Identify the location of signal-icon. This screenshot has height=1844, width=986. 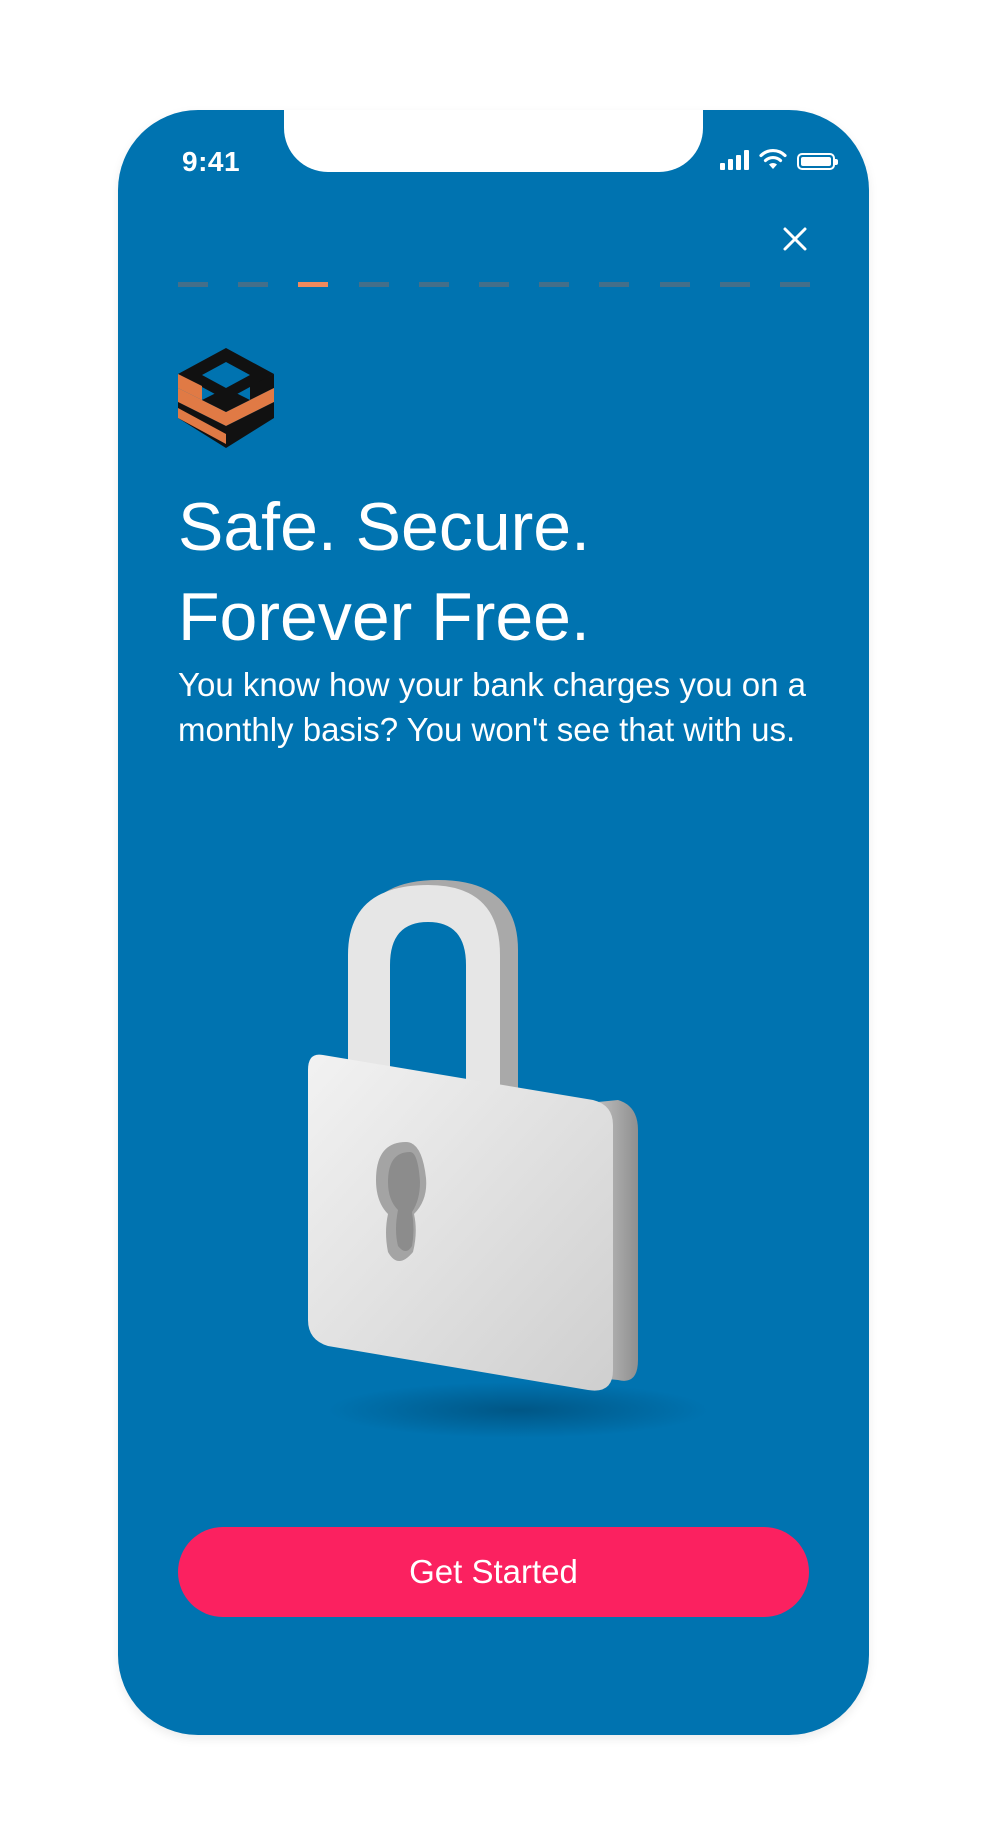
(734, 160).